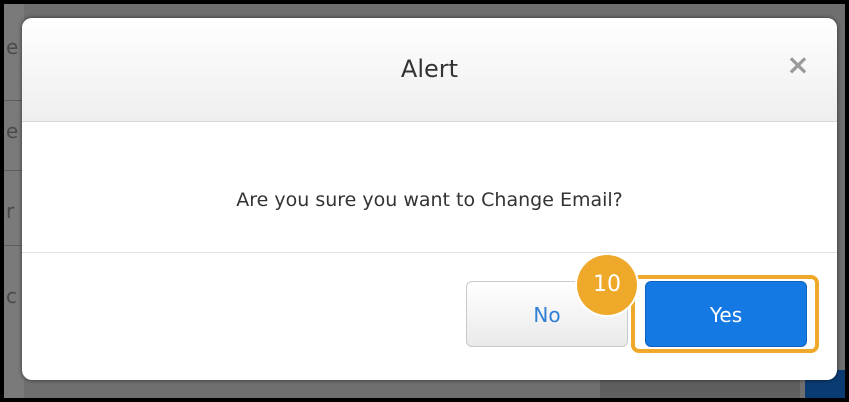  I want to click on step-highlight-outline, so click(725, 314).